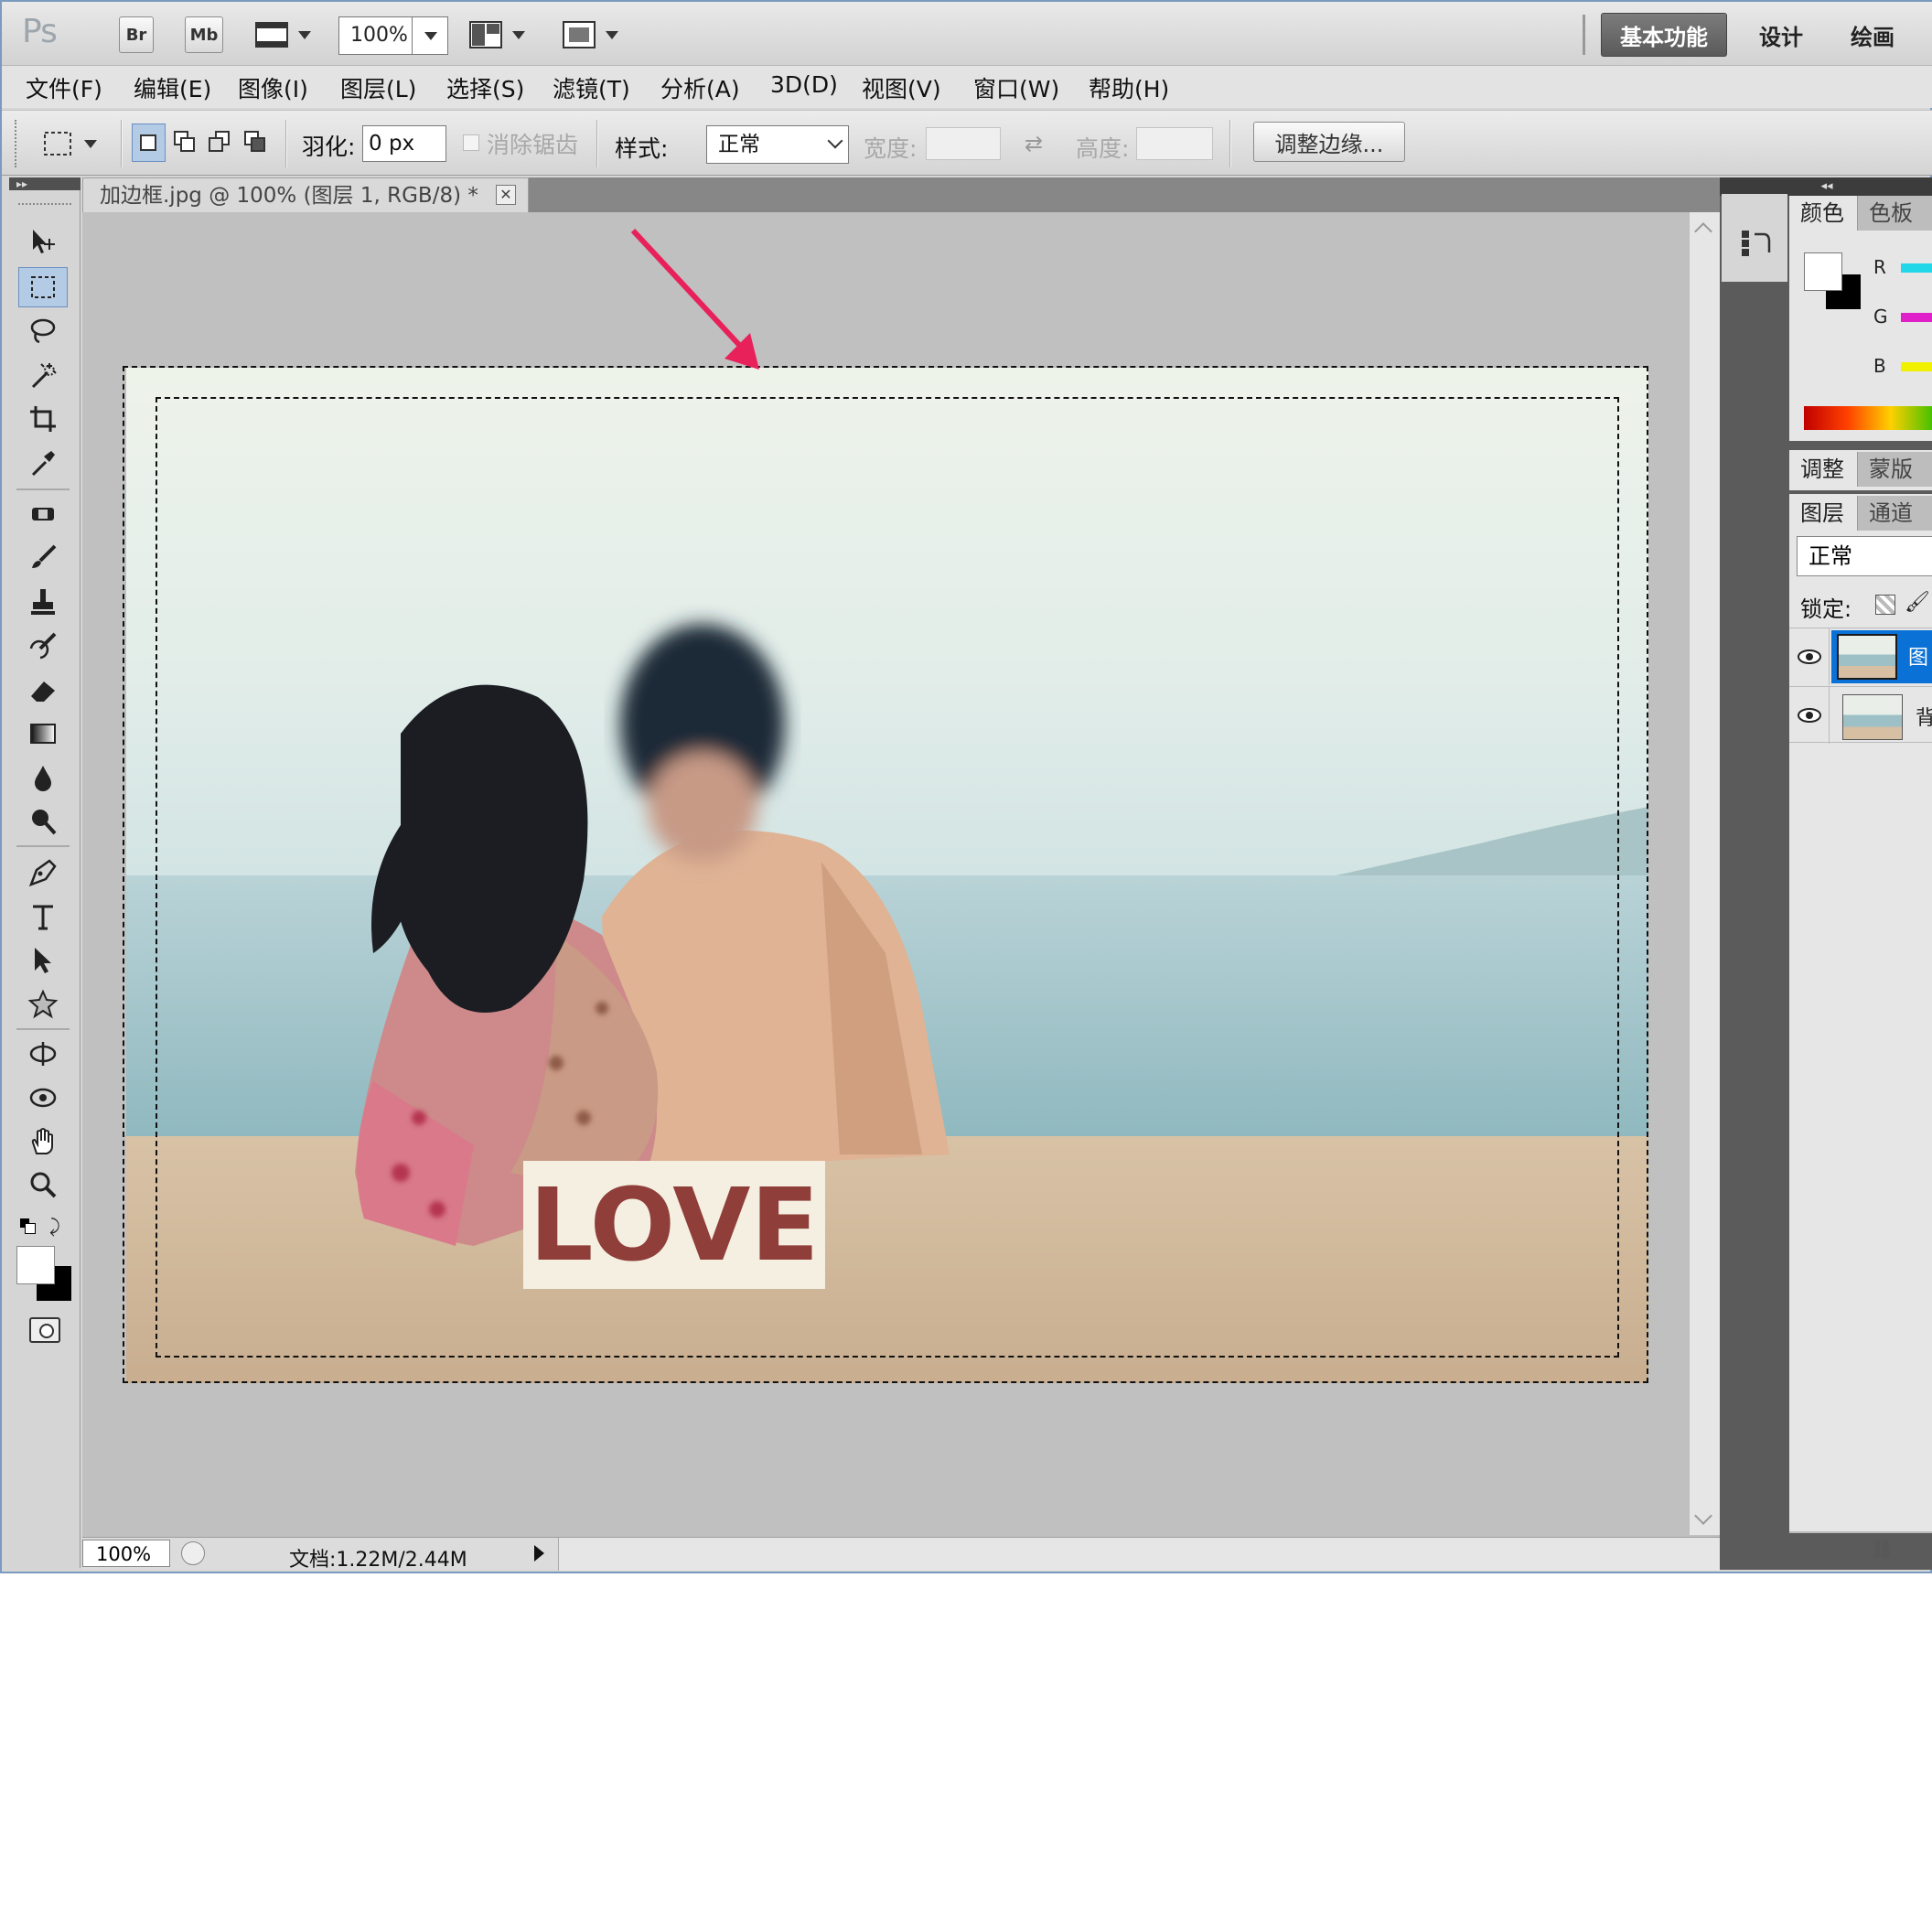 This screenshot has height=1932, width=1932. Describe the element at coordinates (43, 1186) in the screenshot. I see `zoom-tool` at that location.